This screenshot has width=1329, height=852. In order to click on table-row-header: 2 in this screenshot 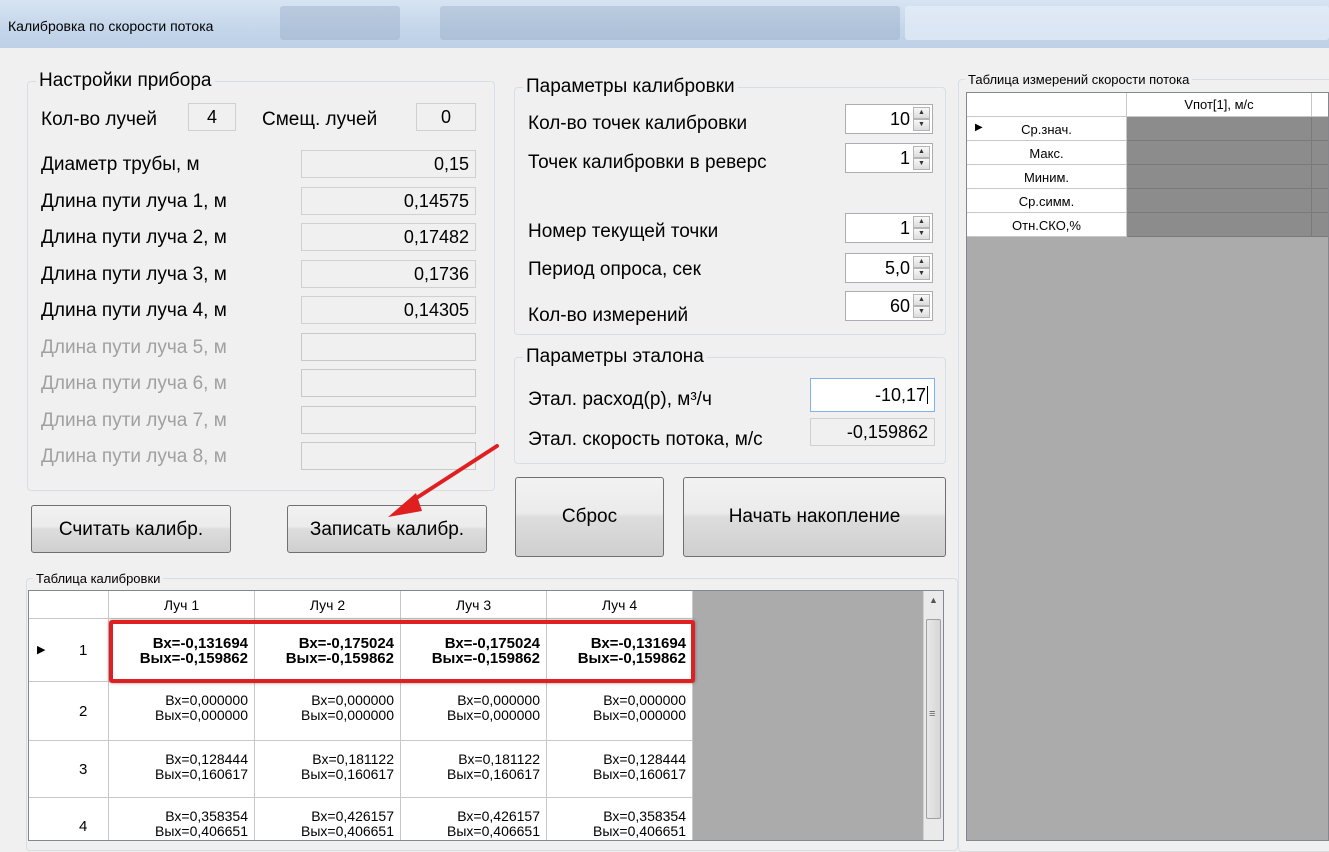, I will do `click(69, 711)`.